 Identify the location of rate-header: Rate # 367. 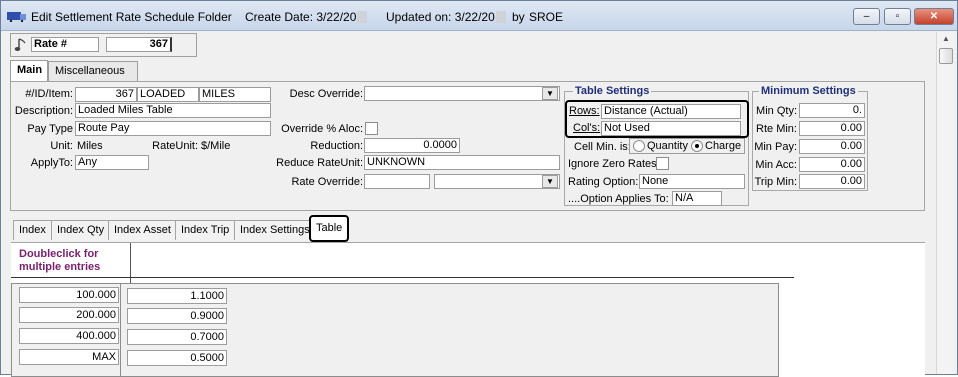
(103, 45).